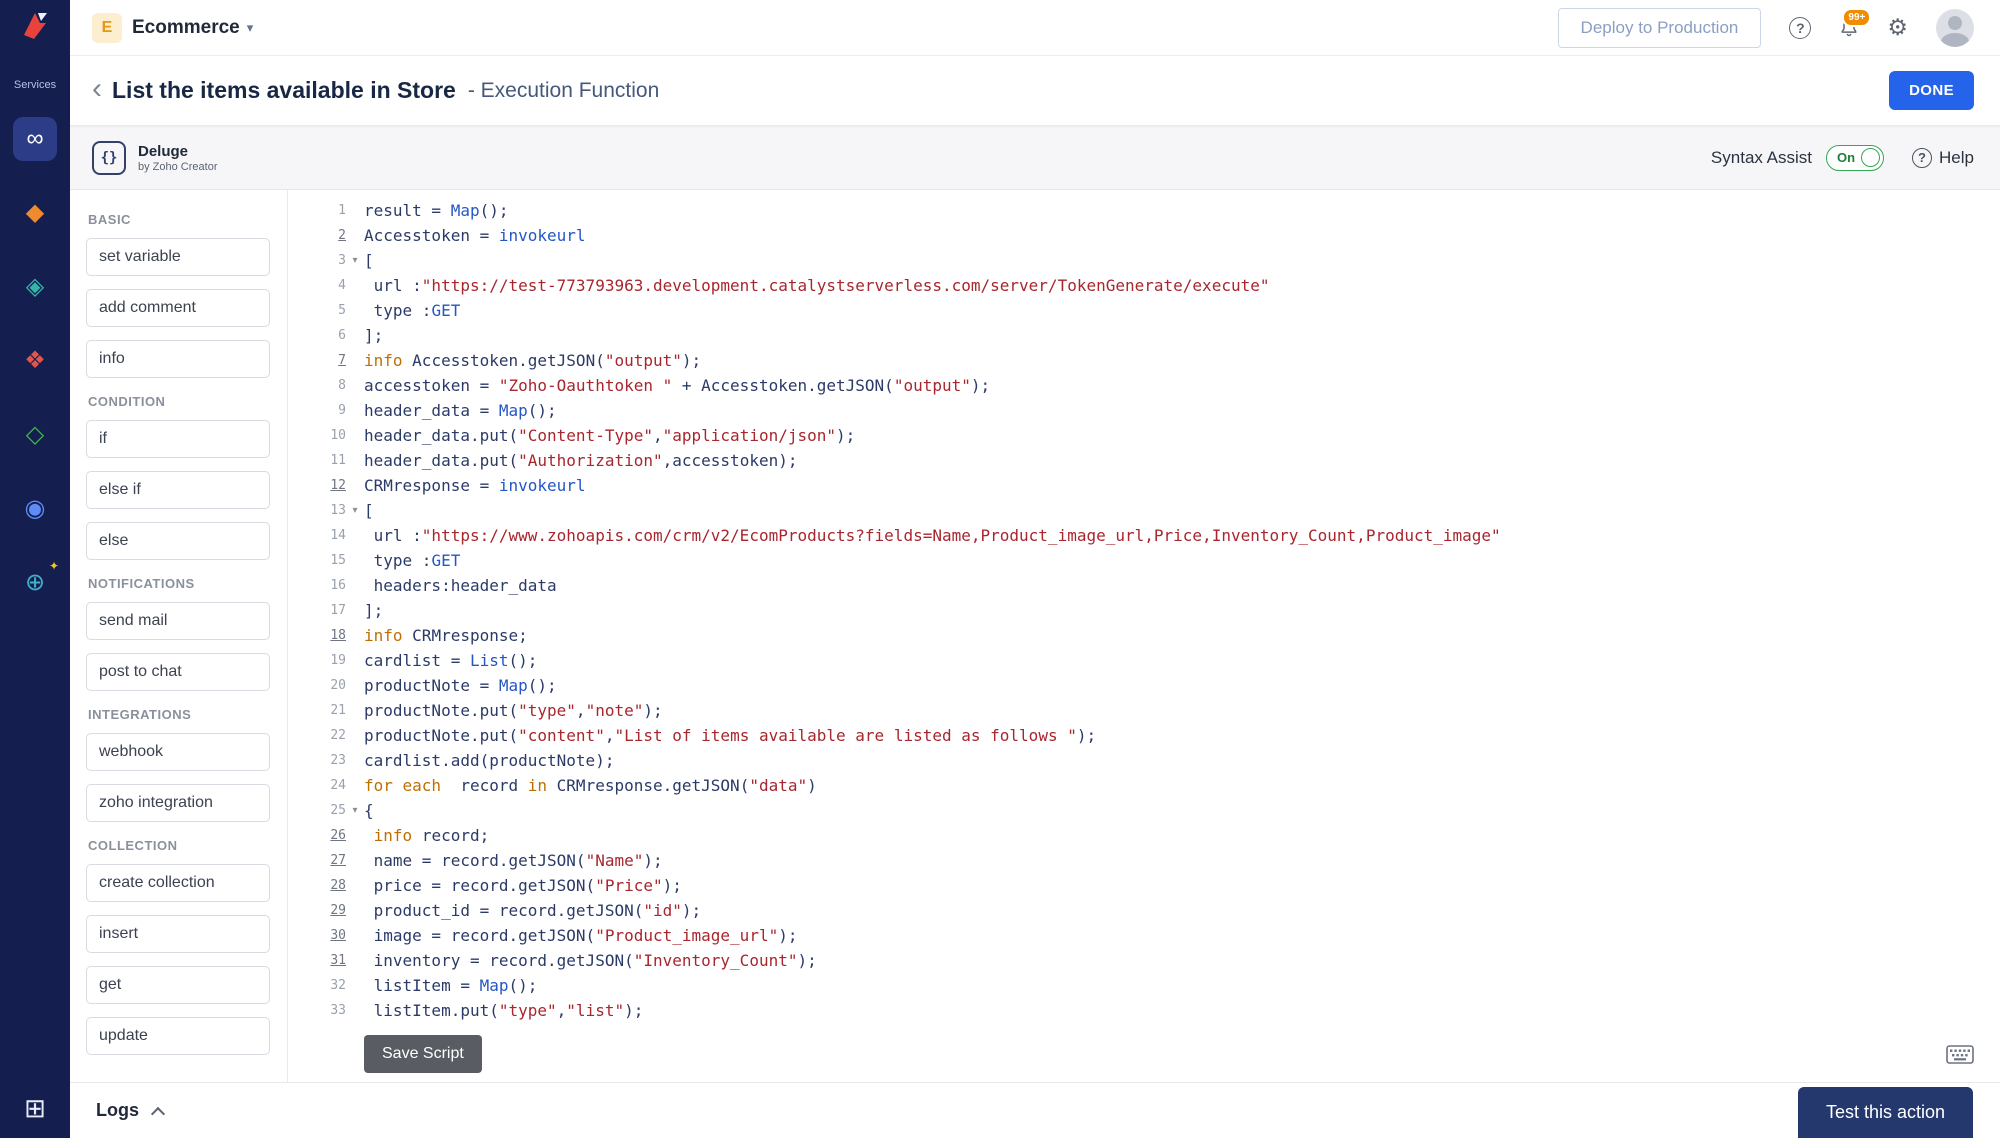 This screenshot has width=2000, height=1138. I want to click on toggle-knob, so click(1871, 157).